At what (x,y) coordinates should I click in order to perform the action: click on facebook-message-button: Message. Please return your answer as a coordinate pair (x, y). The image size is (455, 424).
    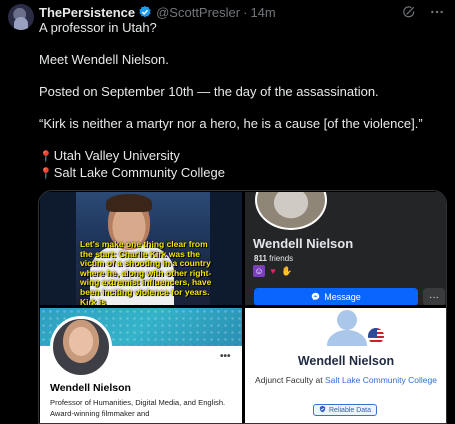
    Looking at the image, I should click on (336, 296).